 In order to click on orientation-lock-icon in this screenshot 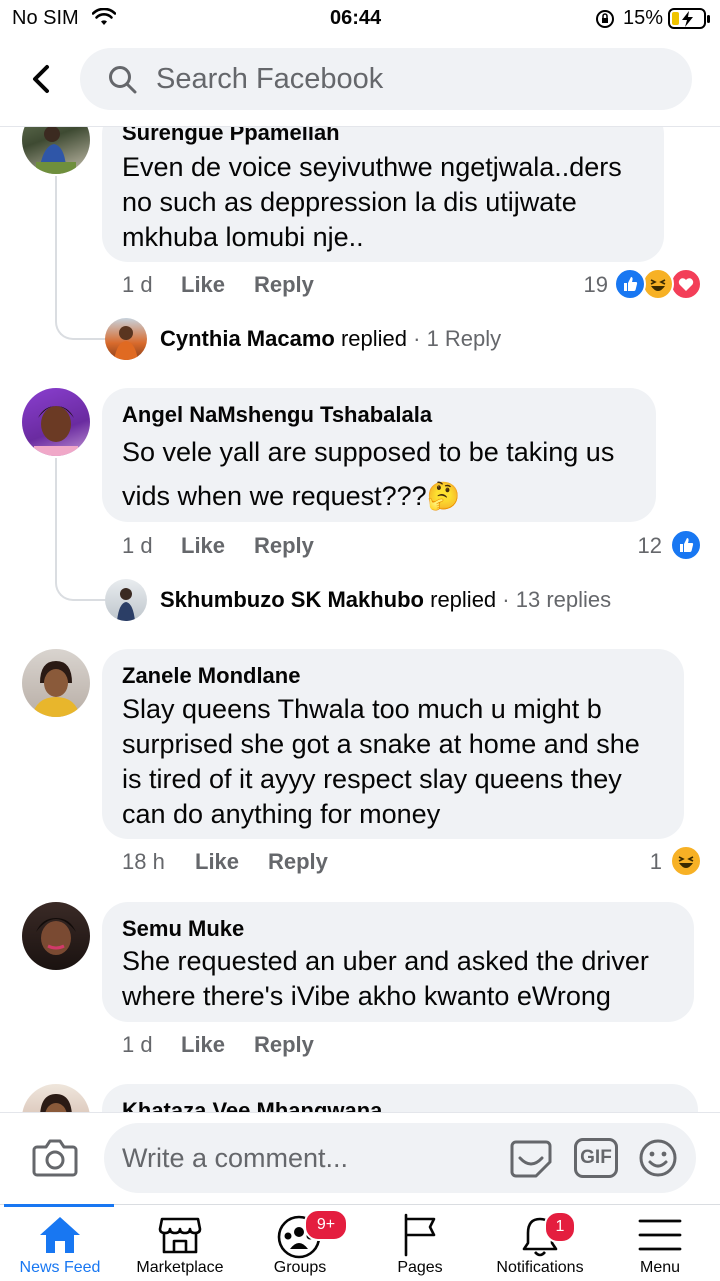, I will do `click(605, 19)`.